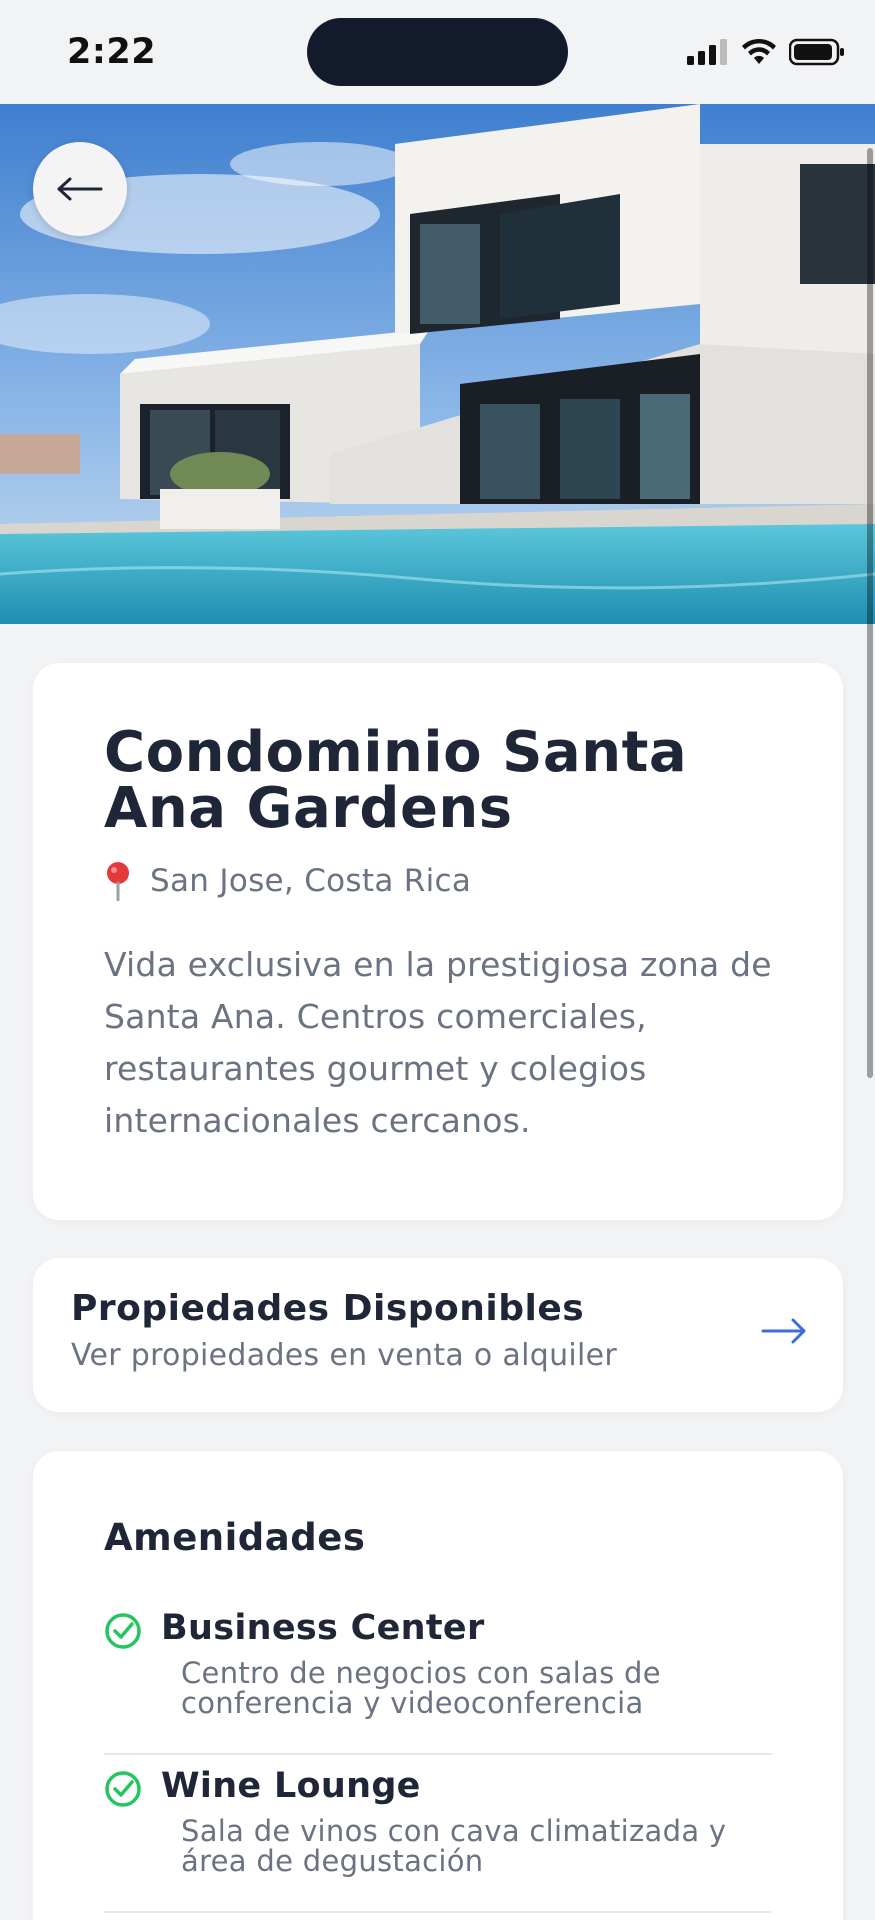 This screenshot has width=875, height=1920. I want to click on status-icons, so click(766, 52).